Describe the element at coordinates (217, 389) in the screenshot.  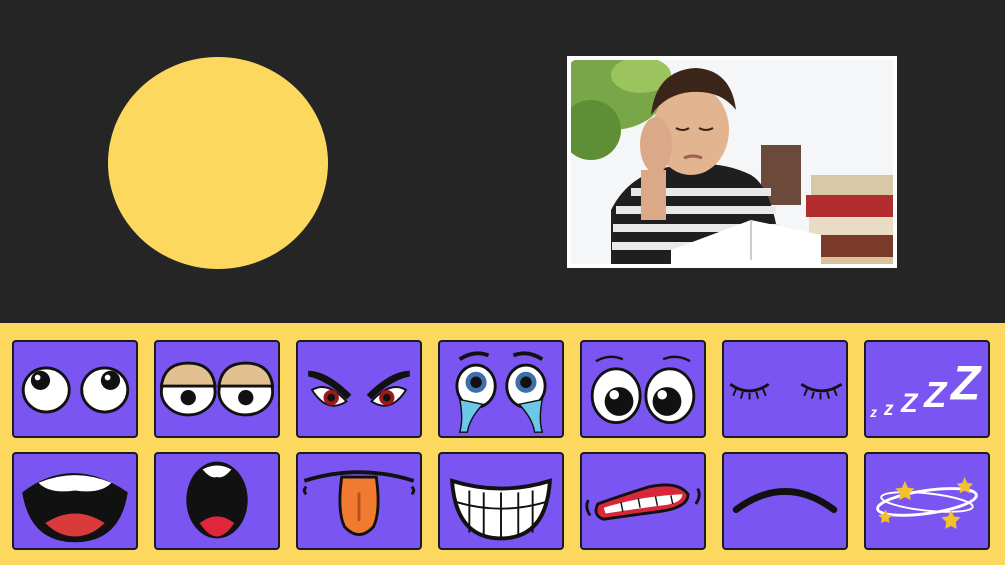
I see `eyes-sleepy-lidded-icon` at that location.